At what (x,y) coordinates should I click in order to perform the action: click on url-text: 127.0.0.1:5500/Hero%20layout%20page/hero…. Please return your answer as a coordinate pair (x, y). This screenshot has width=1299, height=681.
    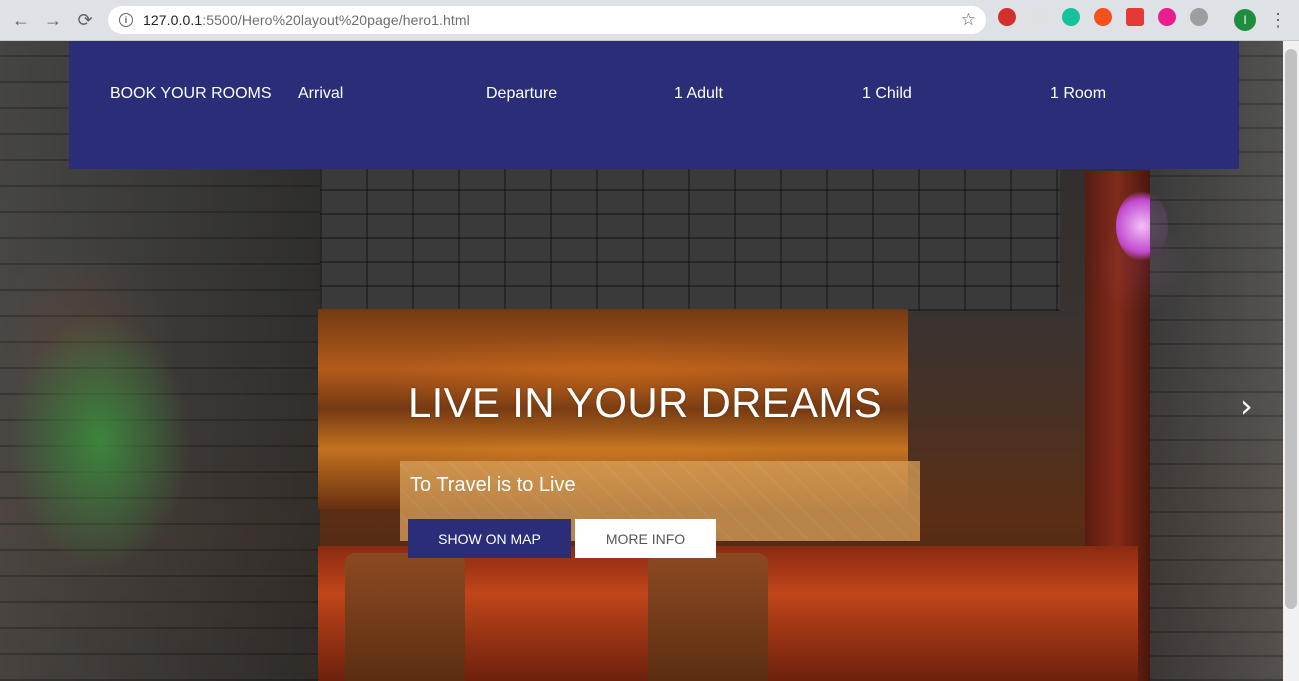
    Looking at the image, I should click on (306, 20).